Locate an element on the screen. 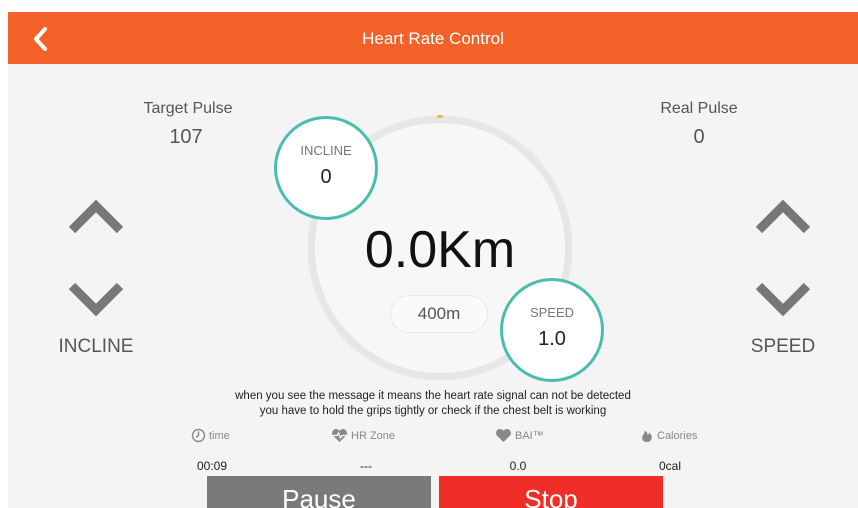 Image resolution: width=858 pixels, height=508 pixels. speed-display-label: SPEED is located at coordinates (552, 312).